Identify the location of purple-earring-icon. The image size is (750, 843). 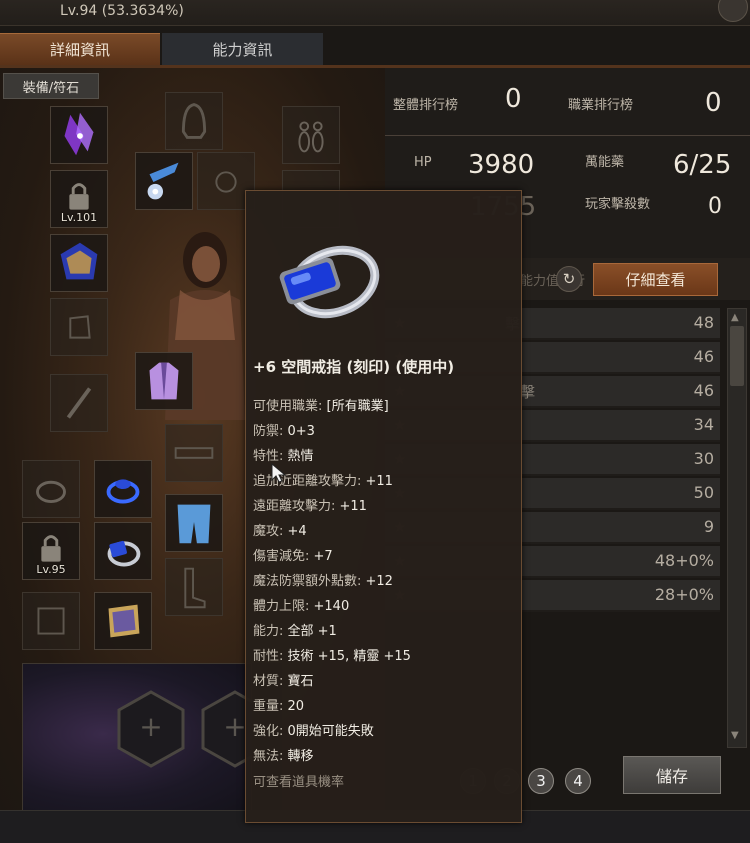
(79, 134).